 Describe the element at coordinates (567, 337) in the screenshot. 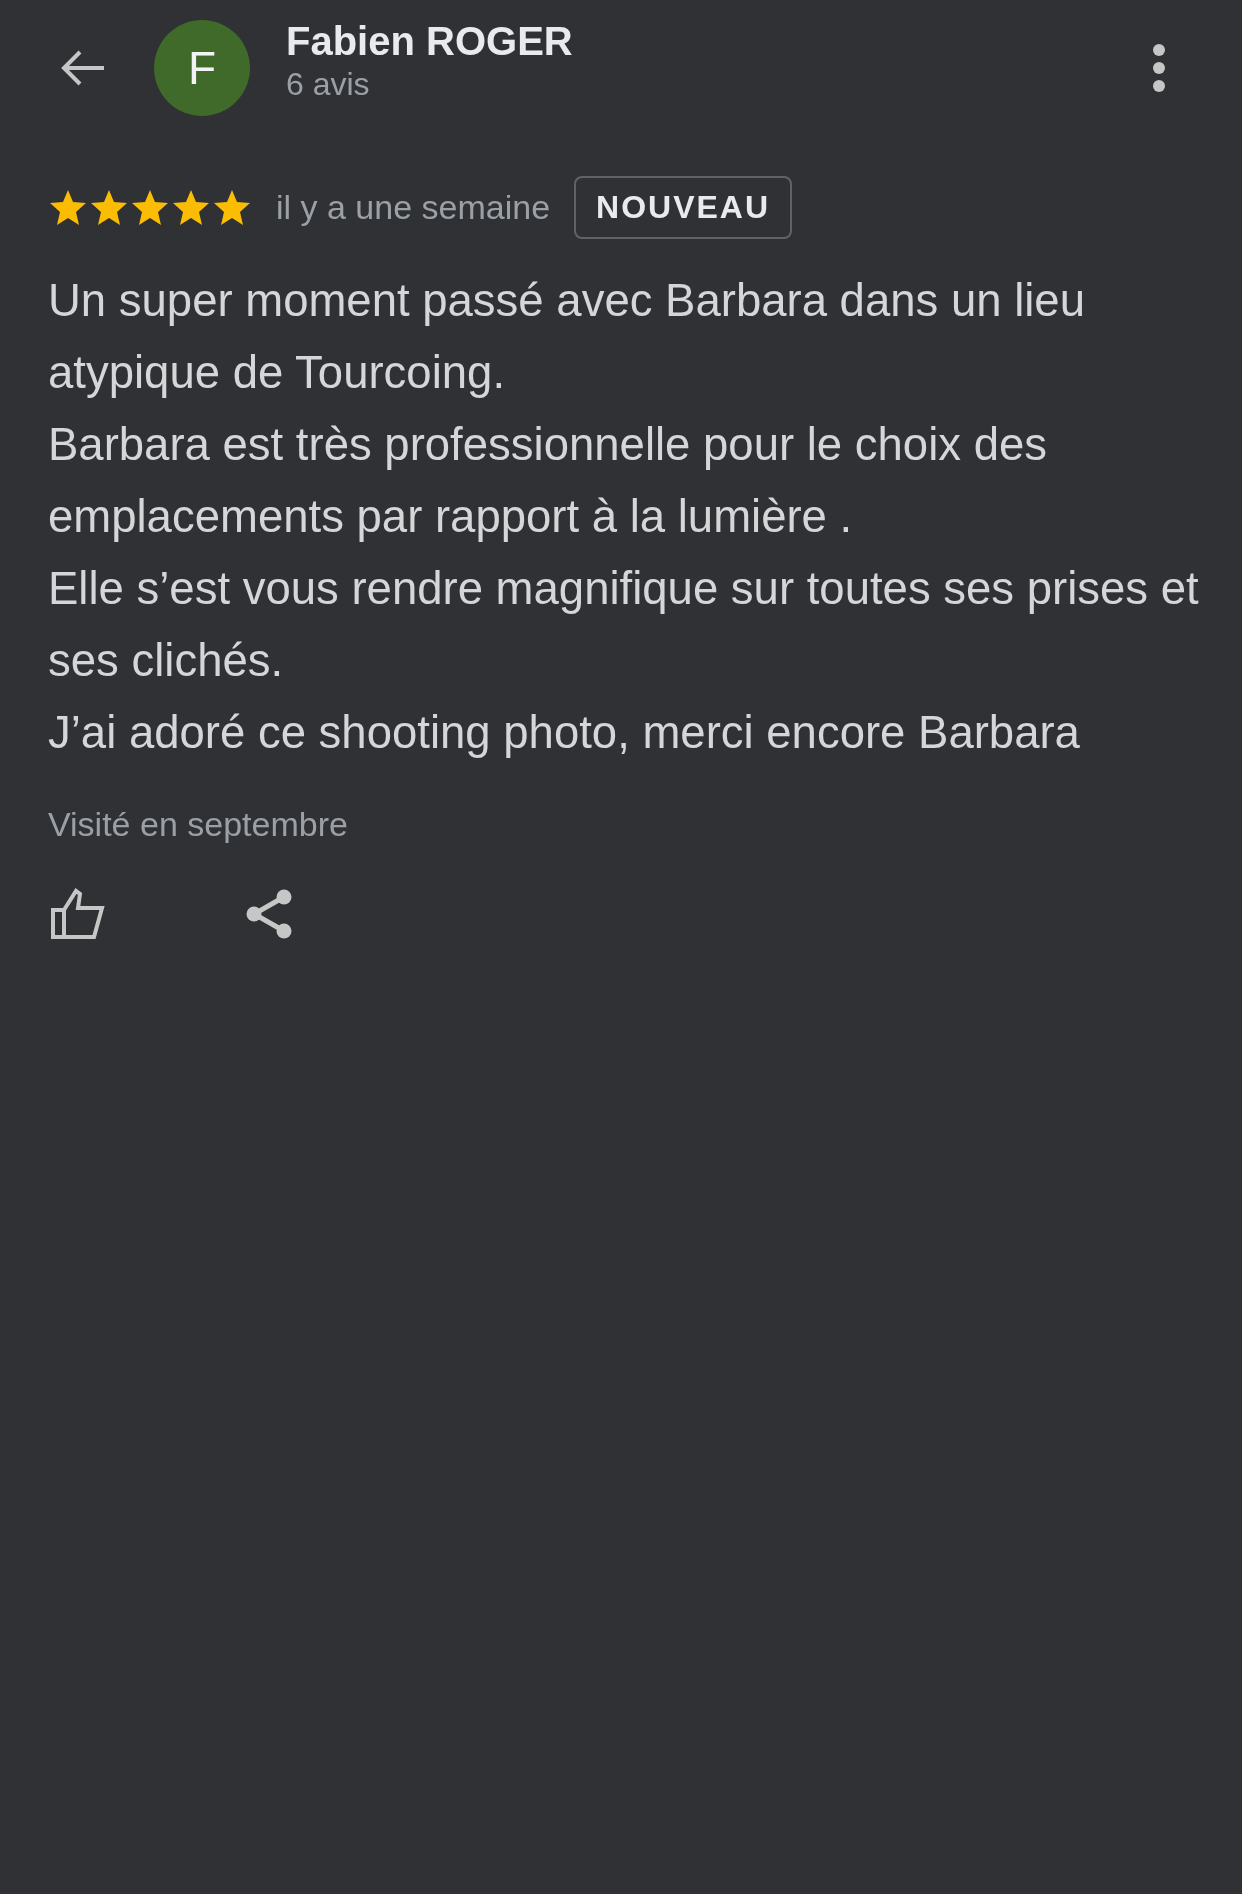

I see `review-text: Un super moment passé avec Barbara dans un lieu atypique de Tourcoing.` at that location.